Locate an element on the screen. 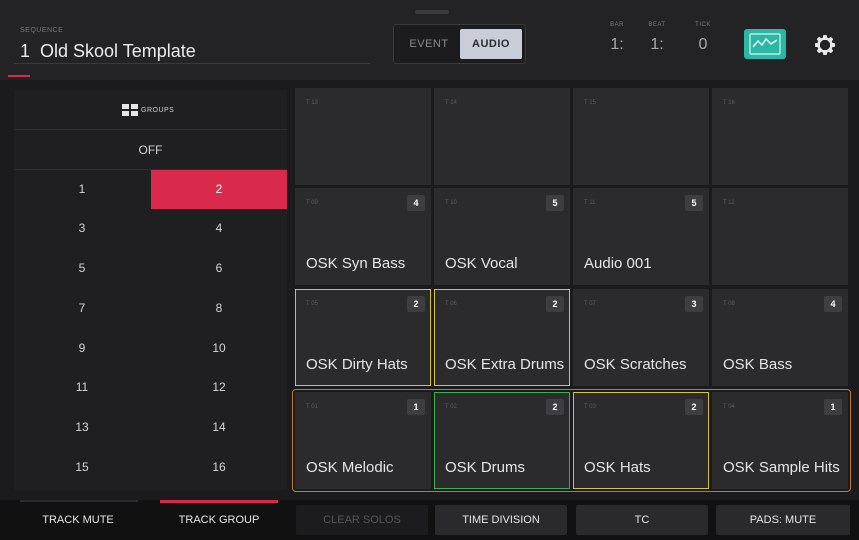  track-pad: T 16 is located at coordinates (780, 136).